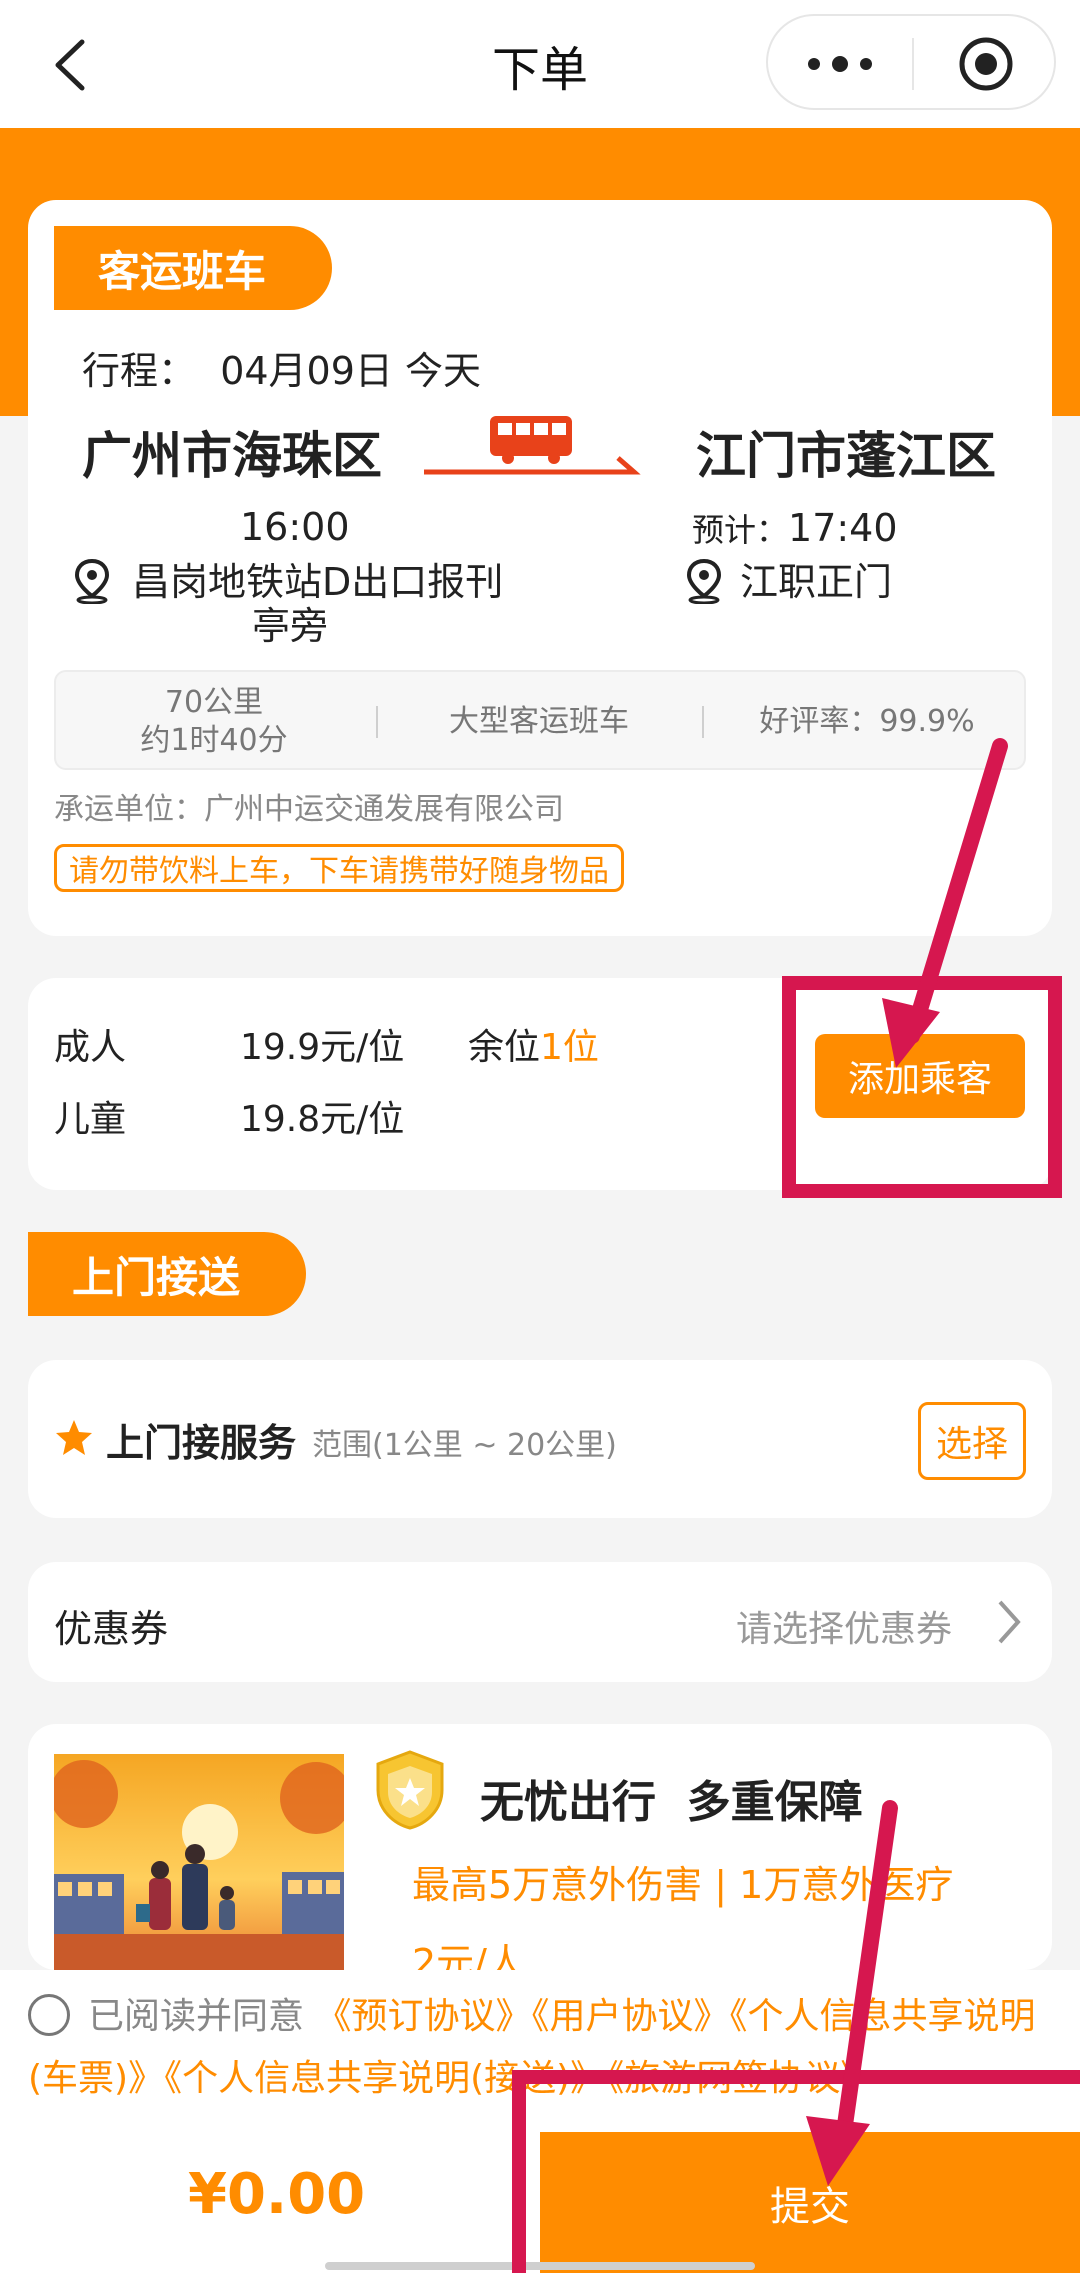 The height and width of the screenshot is (2273, 1080). I want to click on agree-radio, so click(49, 2015).